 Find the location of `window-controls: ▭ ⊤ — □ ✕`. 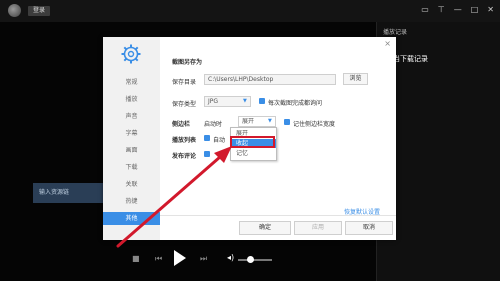

window-controls: ▭ ⊤ — □ ✕ is located at coordinates (457, 10).